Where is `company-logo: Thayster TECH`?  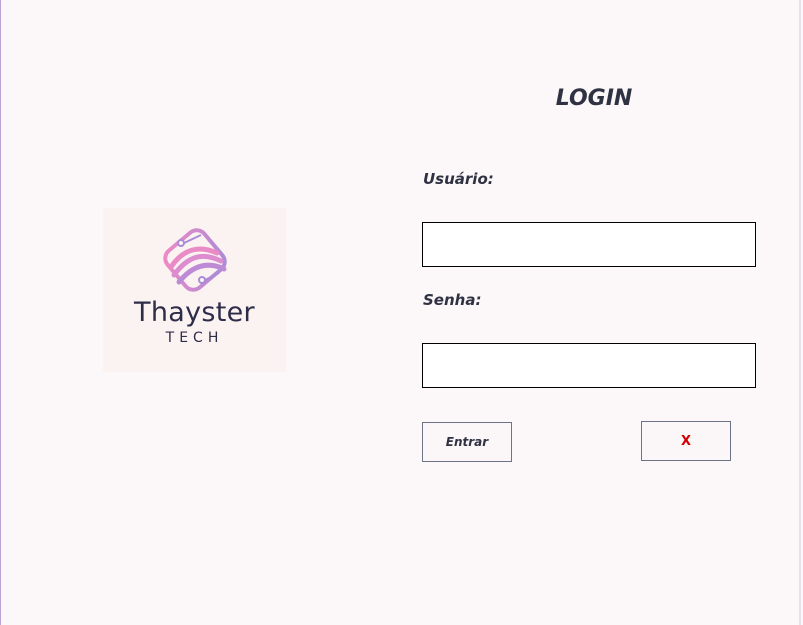
company-logo: Thayster TECH is located at coordinates (194, 290).